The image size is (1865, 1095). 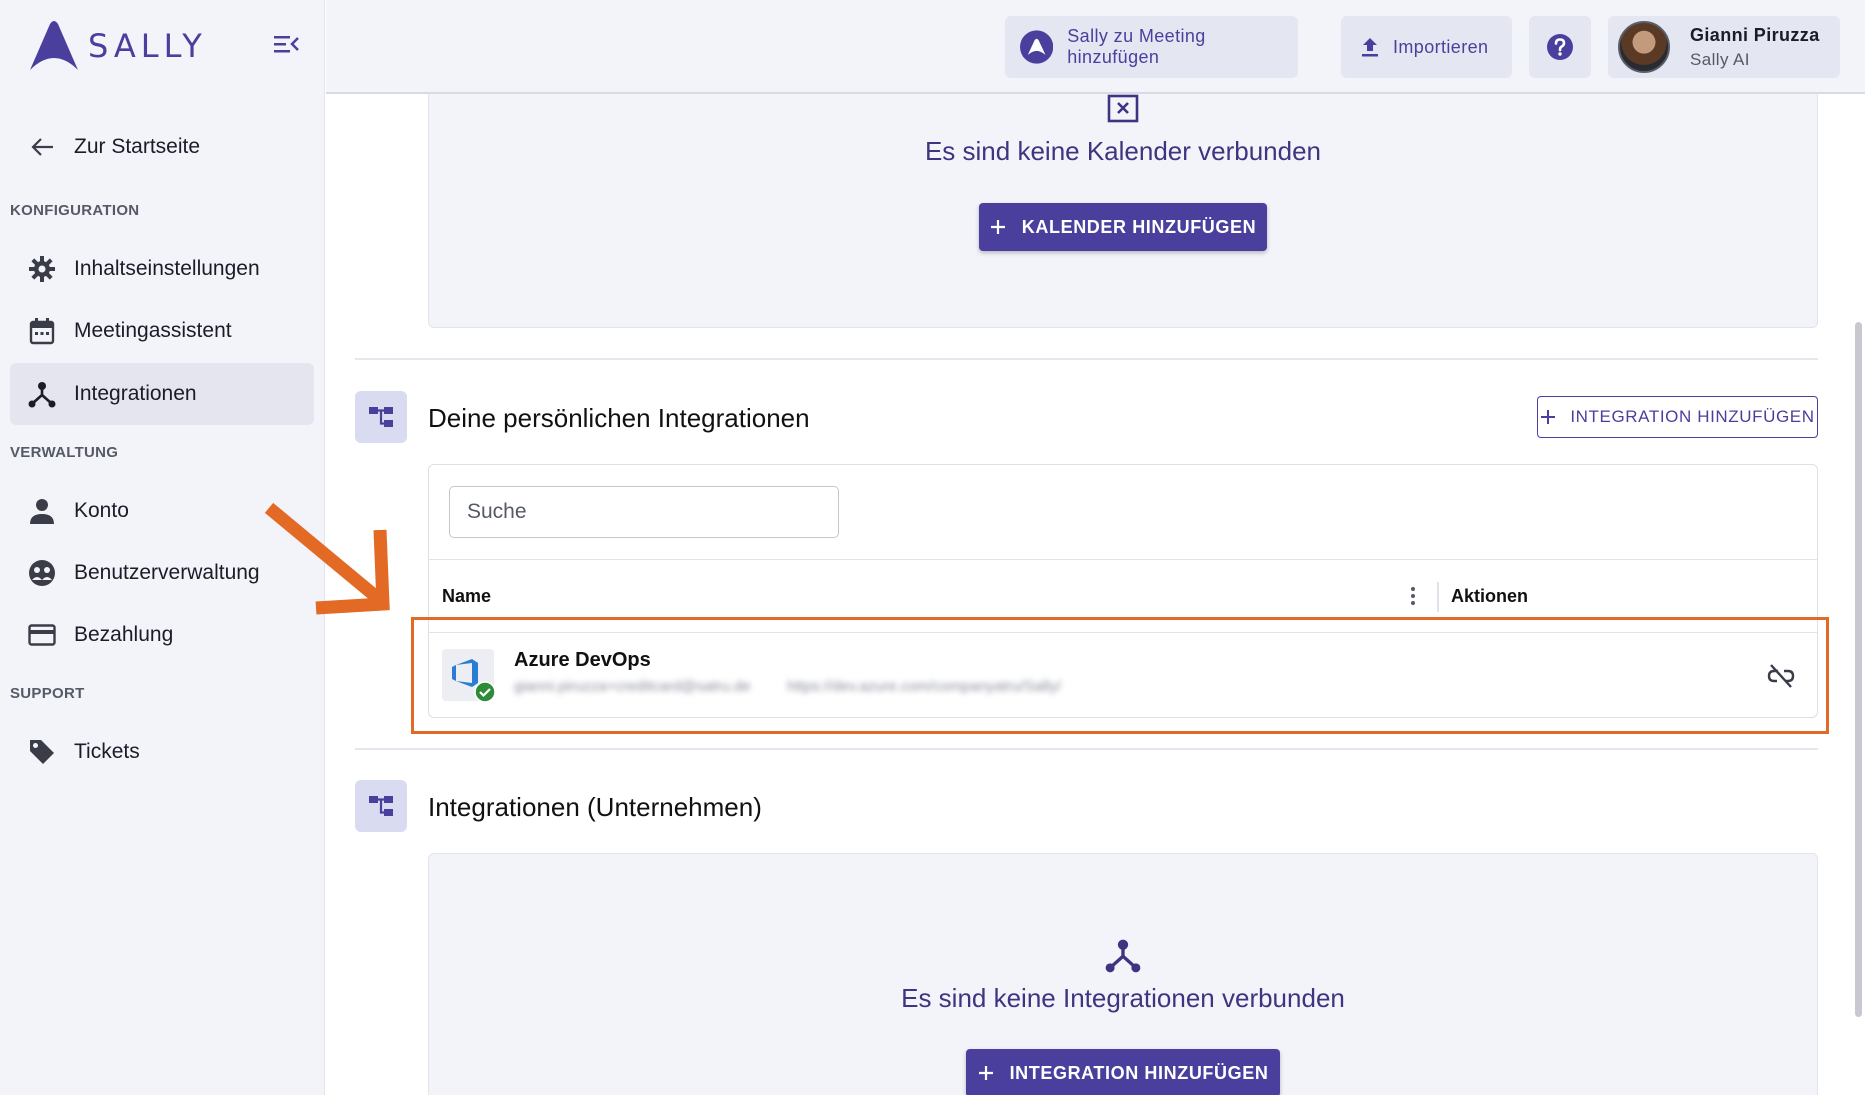 What do you see at coordinates (1370, 47) in the screenshot?
I see `upload-icon` at bounding box center [1370, 47].